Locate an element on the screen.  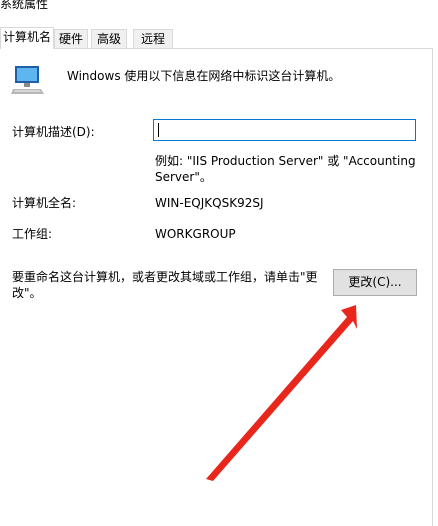
workgroup-value: WORKGROUP is located at coordinates (195, 234).